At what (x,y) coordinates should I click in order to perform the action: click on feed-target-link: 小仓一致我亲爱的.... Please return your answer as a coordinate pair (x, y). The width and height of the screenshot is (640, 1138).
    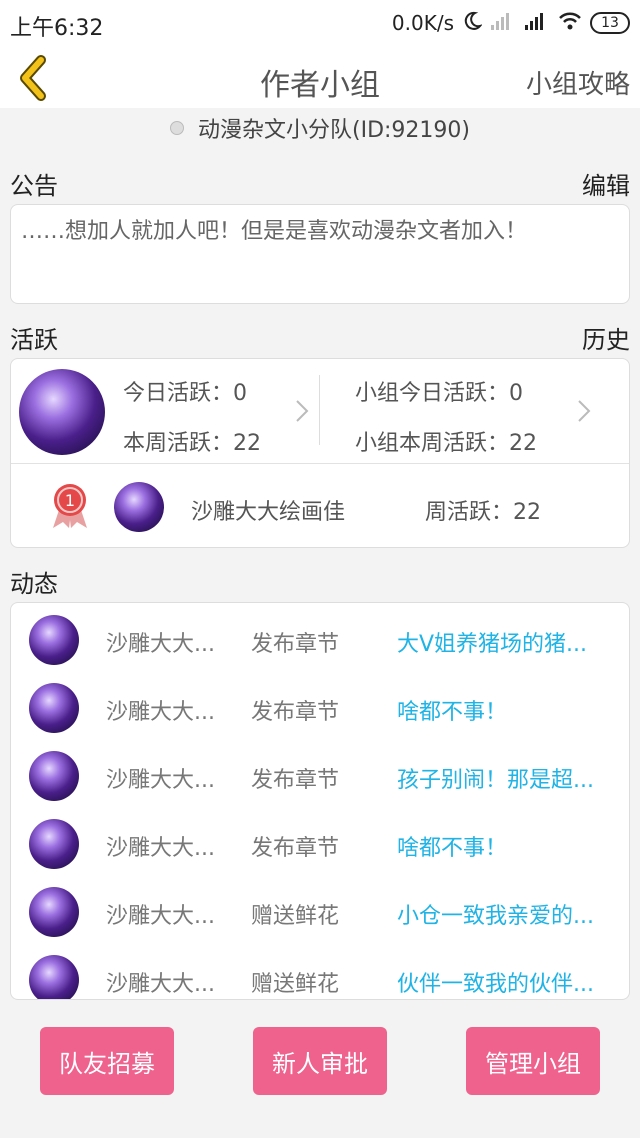
    Looking at the image, I should click on (495, 914).